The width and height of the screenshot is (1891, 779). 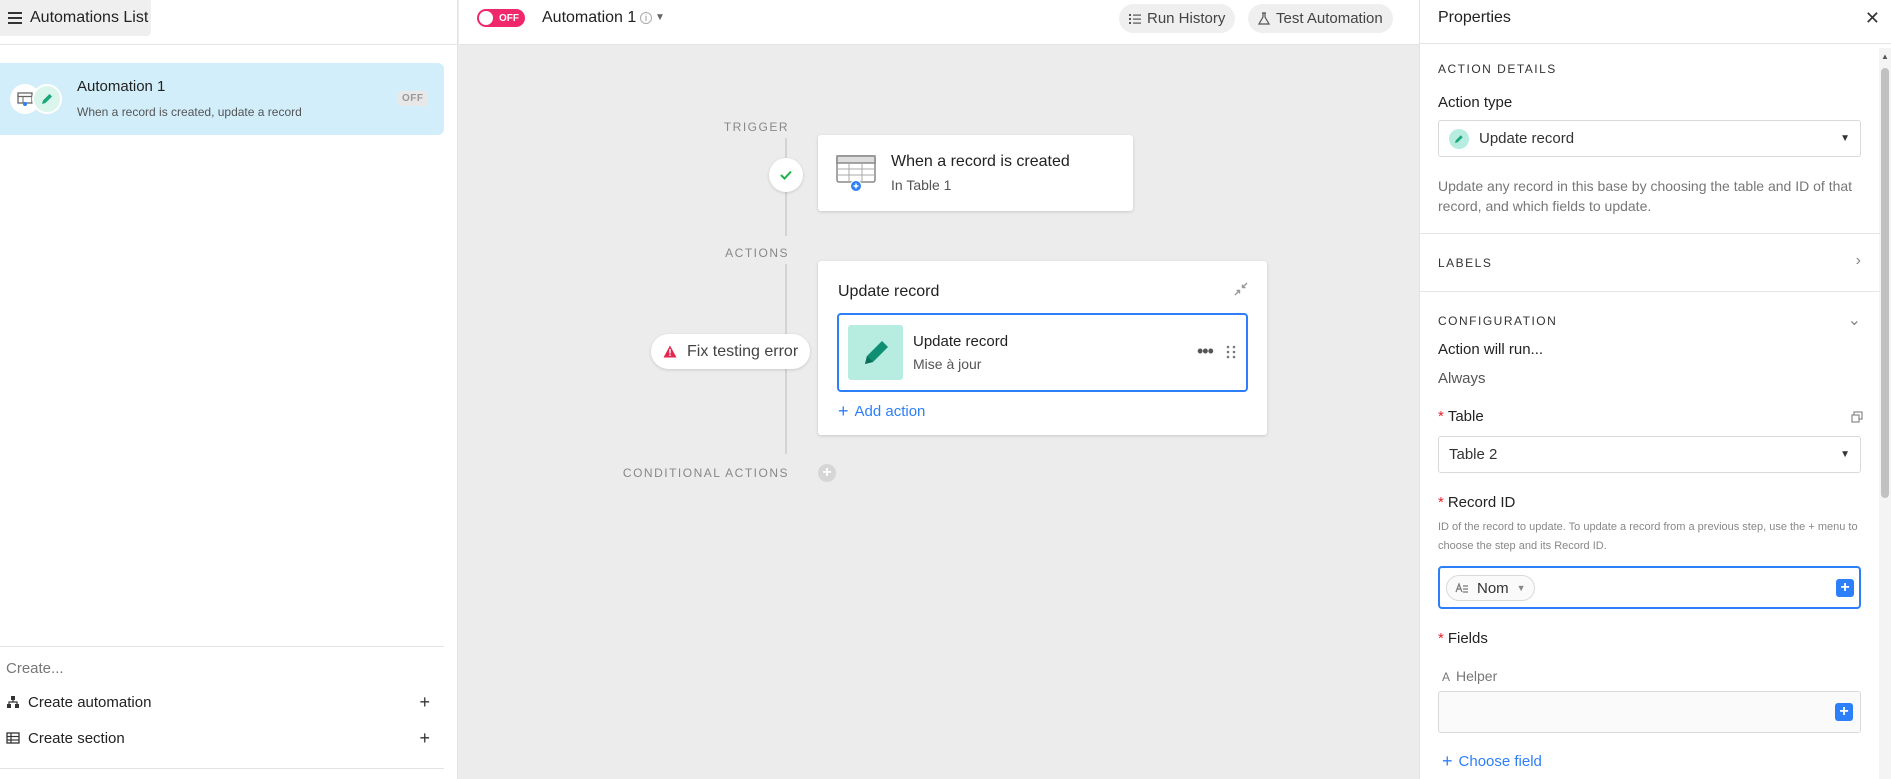 I want to click on table-value: Table 2, so click(x=1473, y=454).